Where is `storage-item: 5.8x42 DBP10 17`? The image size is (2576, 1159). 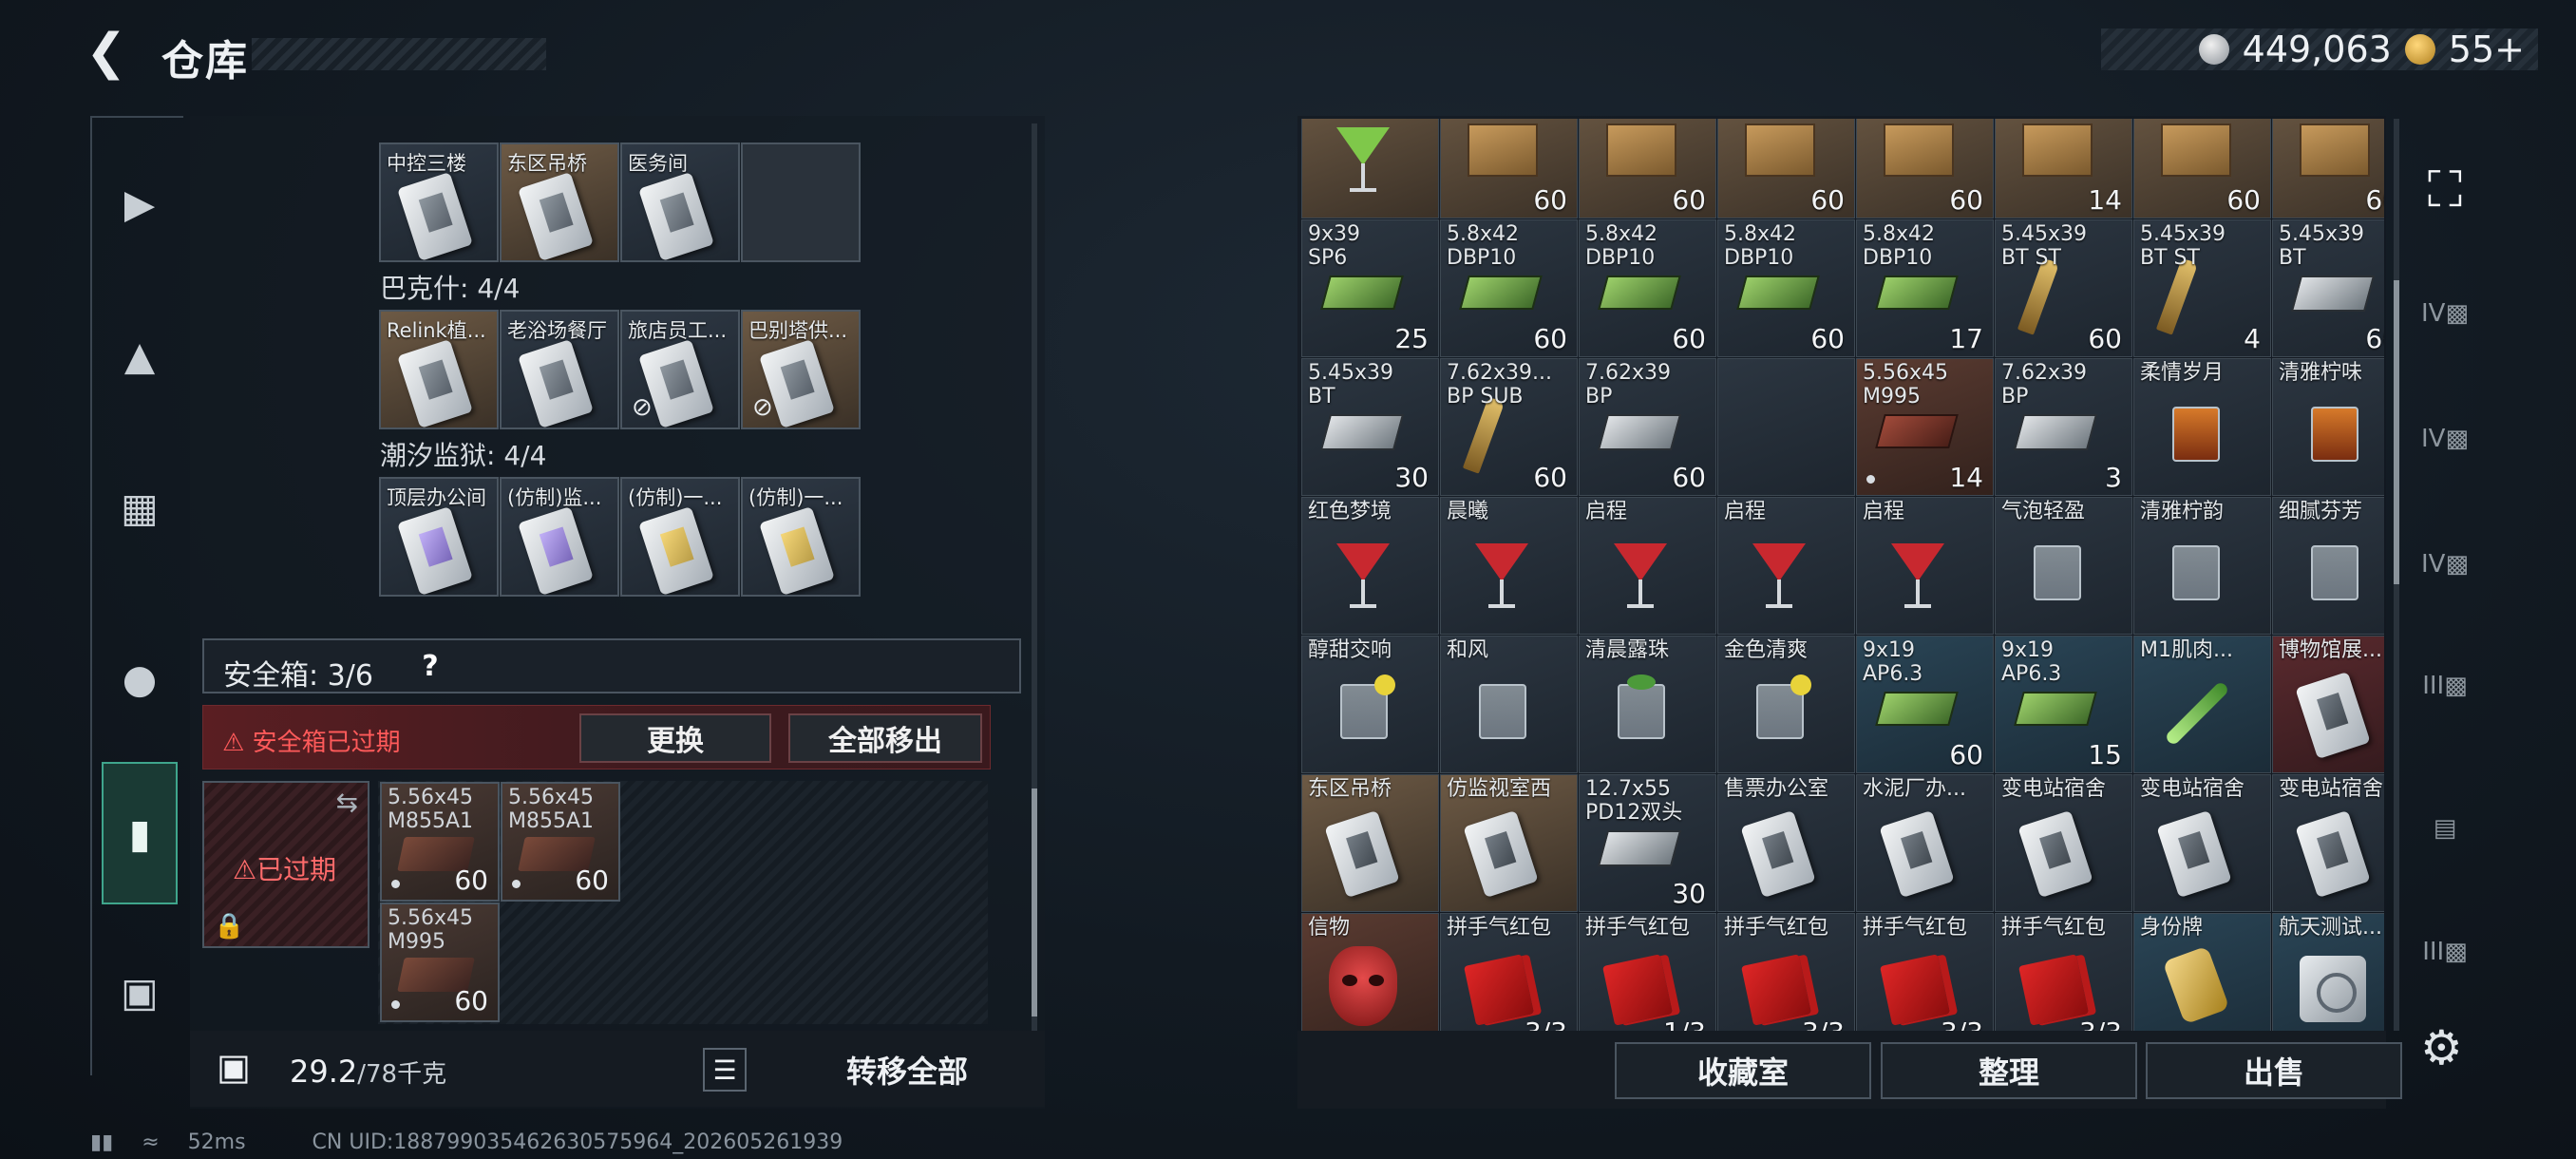 storage-item: 5.8x42 DBP10 17 is located at coordinates (1925, 288).